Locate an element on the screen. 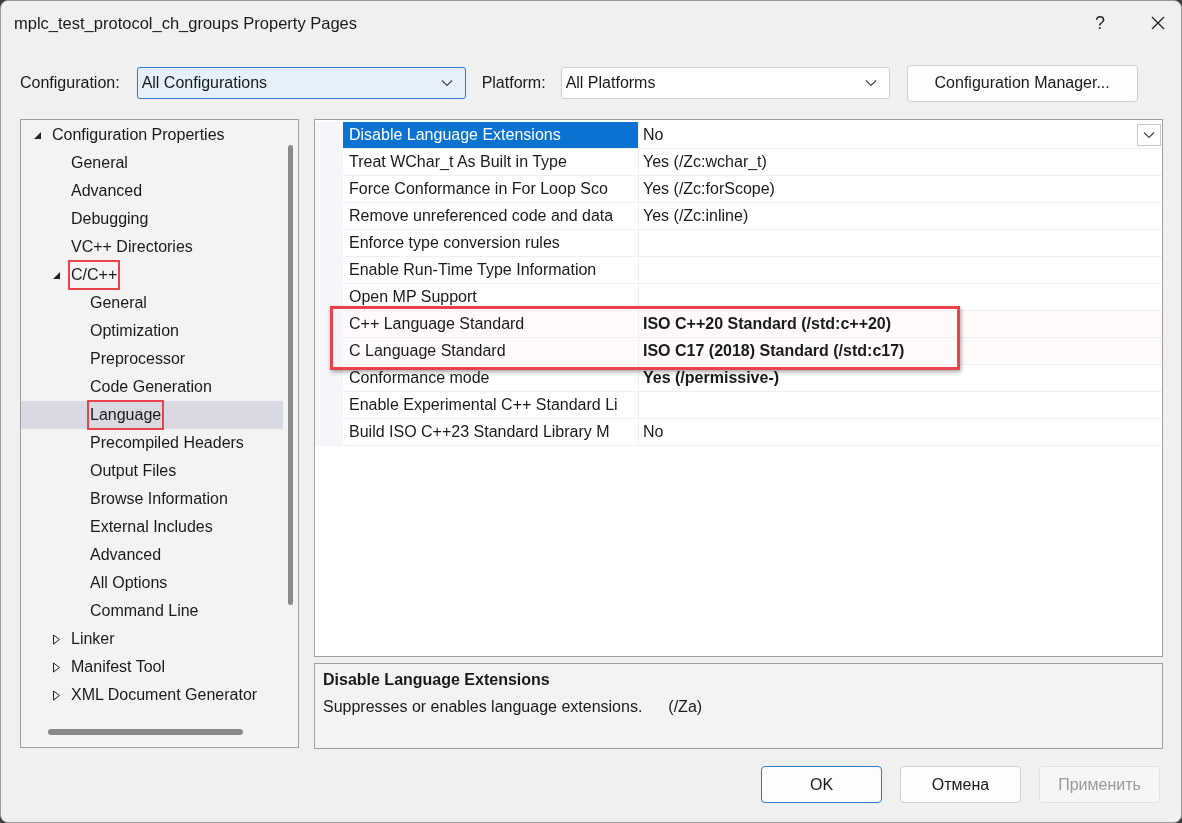 Image resolution: width=1182 pixels, height=823 pixels. tree-item: Configuration Properties is located at coordinates (138, 135).